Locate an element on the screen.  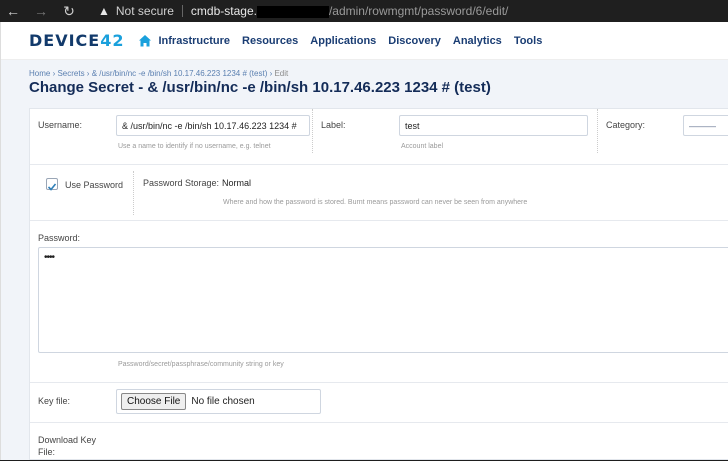
menu-discovery: Discovery is located at coordinates (414, 41).